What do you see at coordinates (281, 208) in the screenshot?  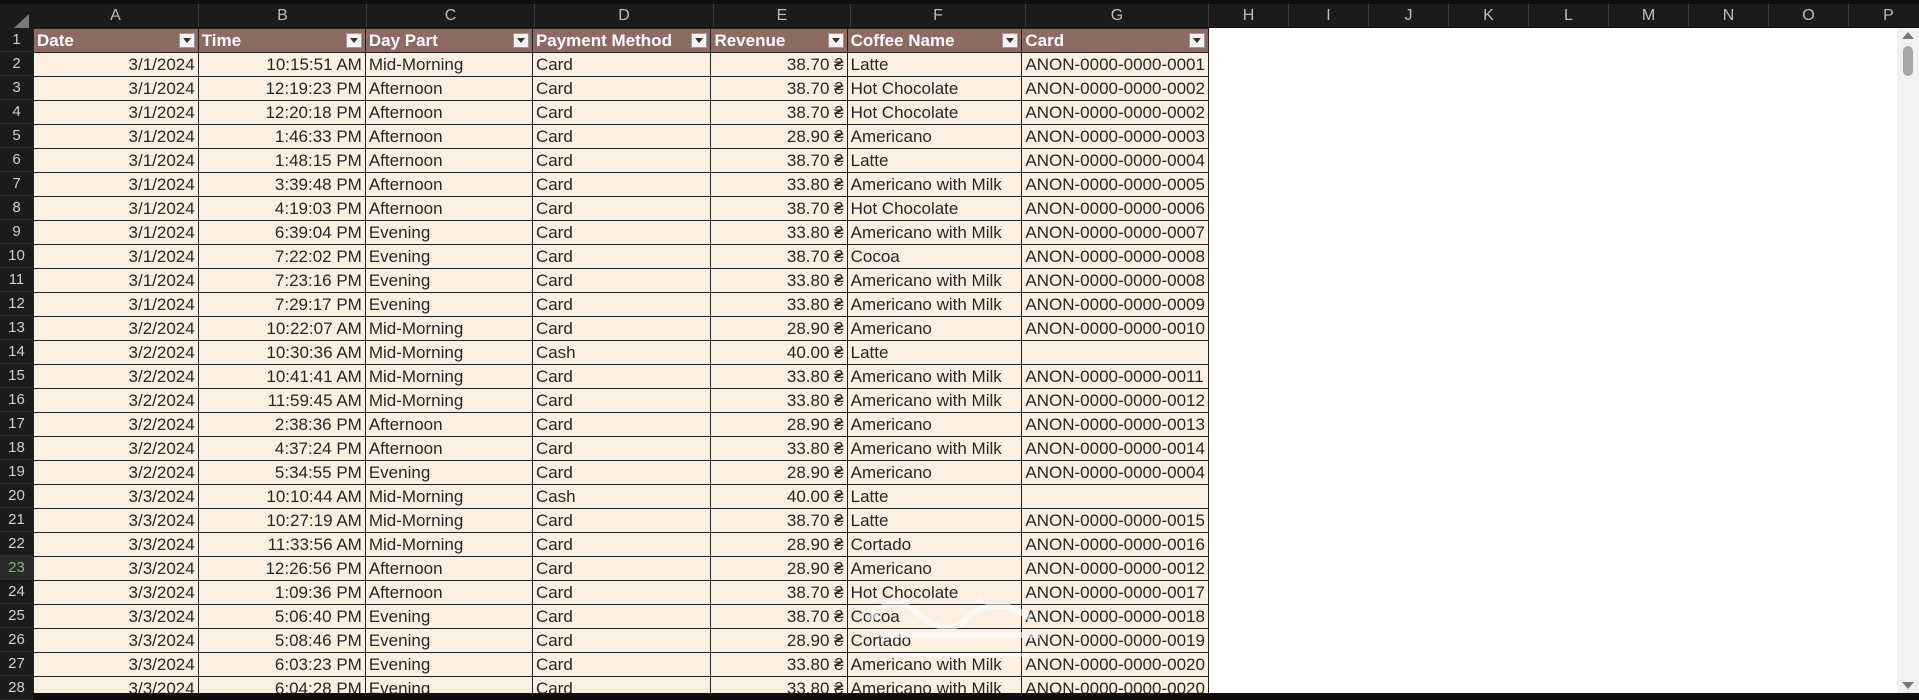 I see `table-cell: 4:19:03 PM` at bounding box center [281, 208].